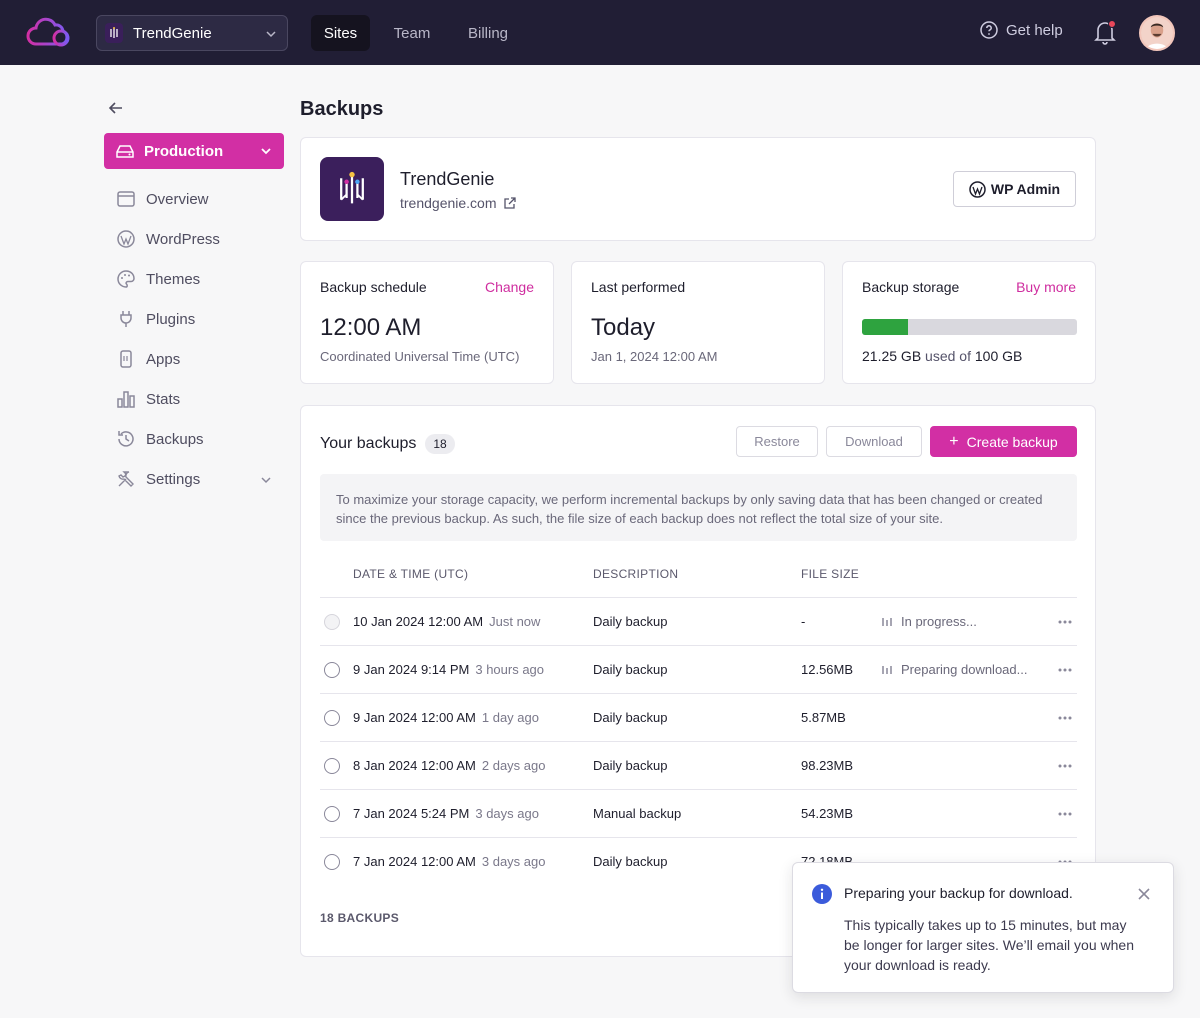 The image size is (1200, 1018). I want to click on app-icon, so click(126, 359).